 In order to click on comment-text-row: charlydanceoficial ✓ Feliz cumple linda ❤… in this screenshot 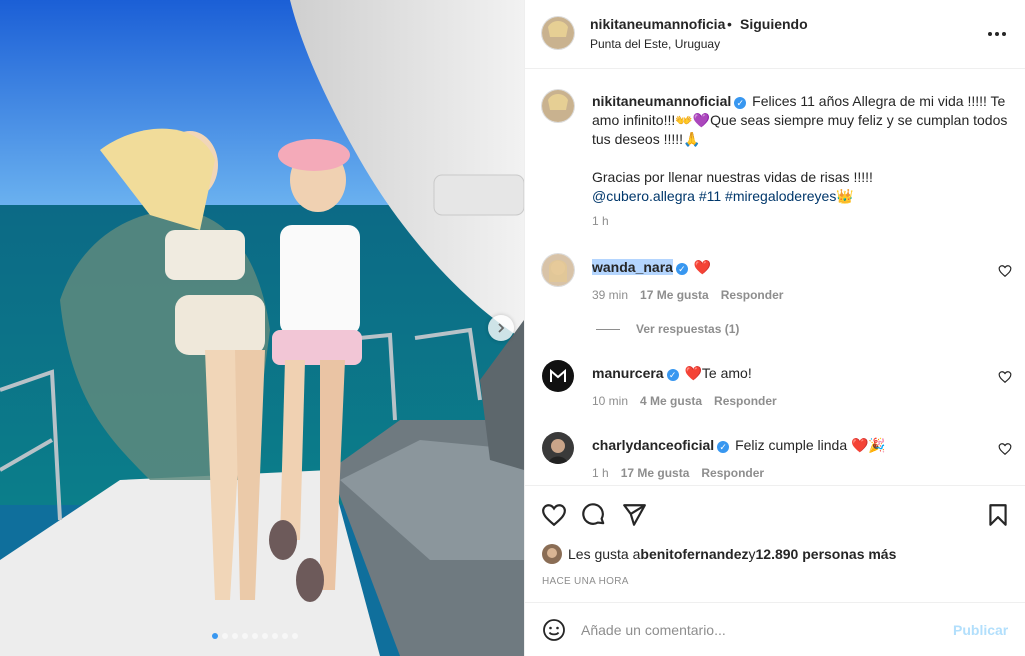, I will do `click(739, 445)`.